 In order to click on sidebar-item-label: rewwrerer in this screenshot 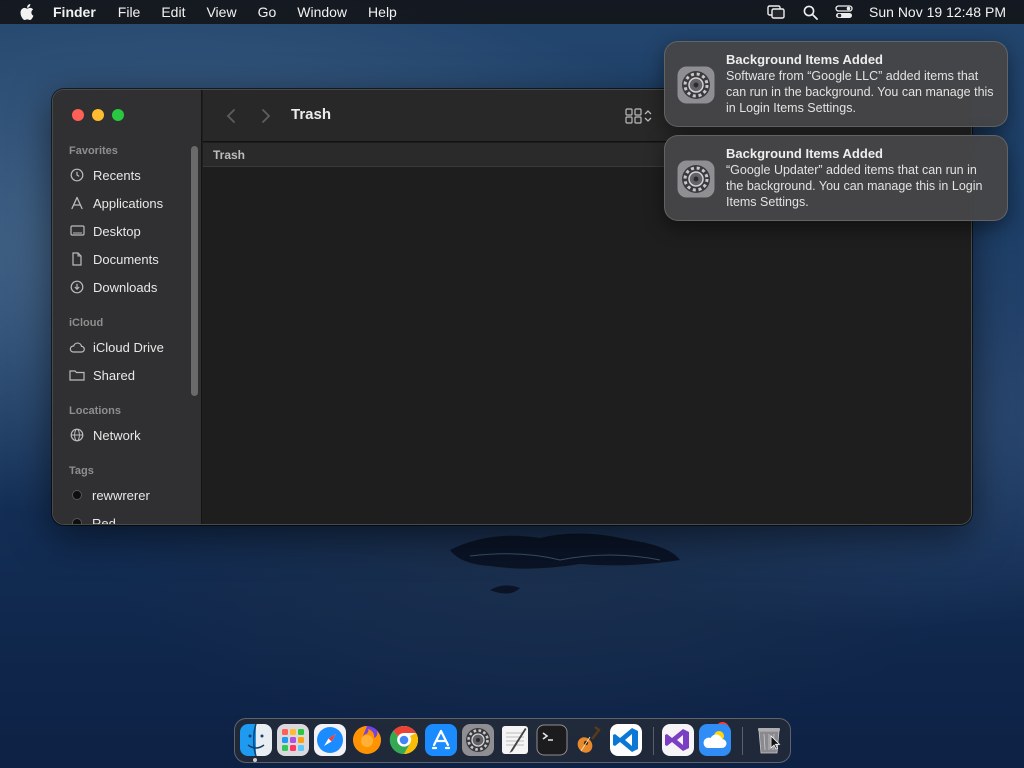, I will do `click(121, 495)`.